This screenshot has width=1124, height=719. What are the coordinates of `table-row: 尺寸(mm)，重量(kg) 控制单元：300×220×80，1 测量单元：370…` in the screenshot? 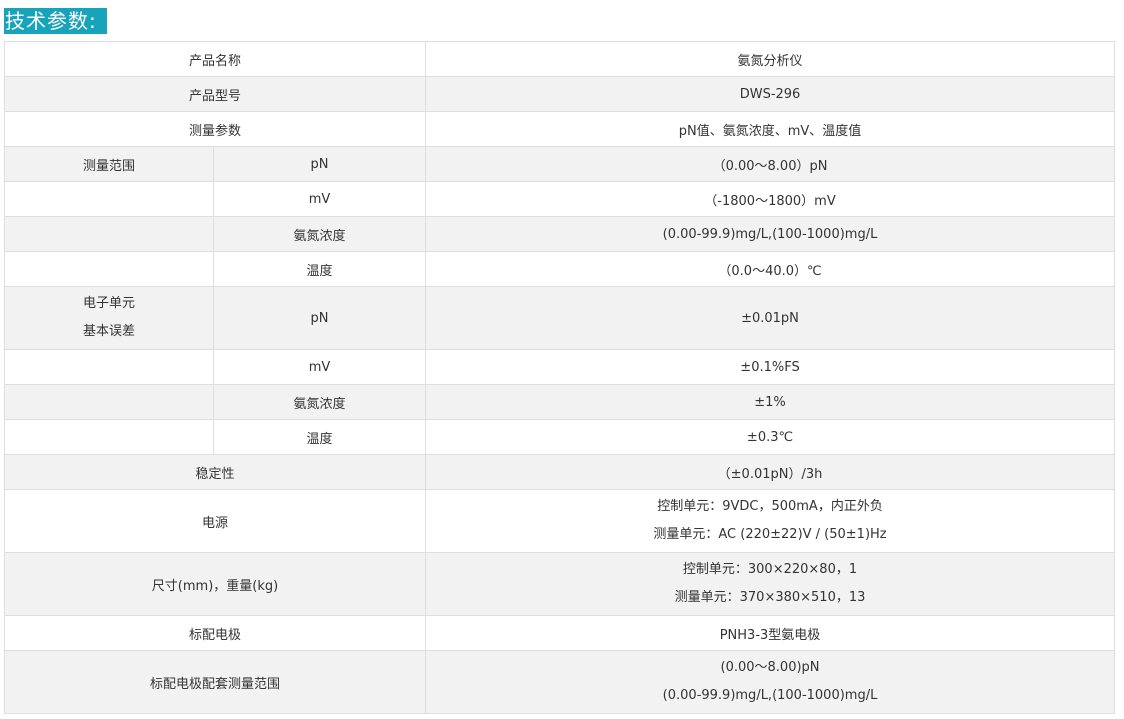 It's located at (559, 584).